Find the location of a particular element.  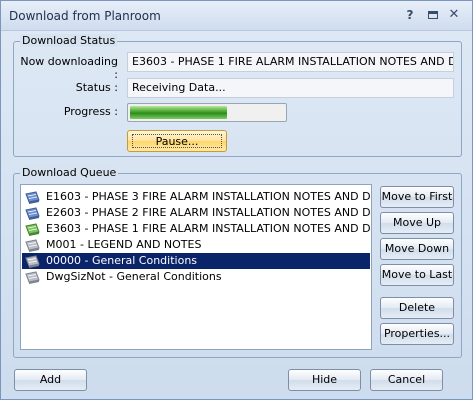

queue-item: M001 - LEGEND AND NOTES is located at coordinates (196, 245).